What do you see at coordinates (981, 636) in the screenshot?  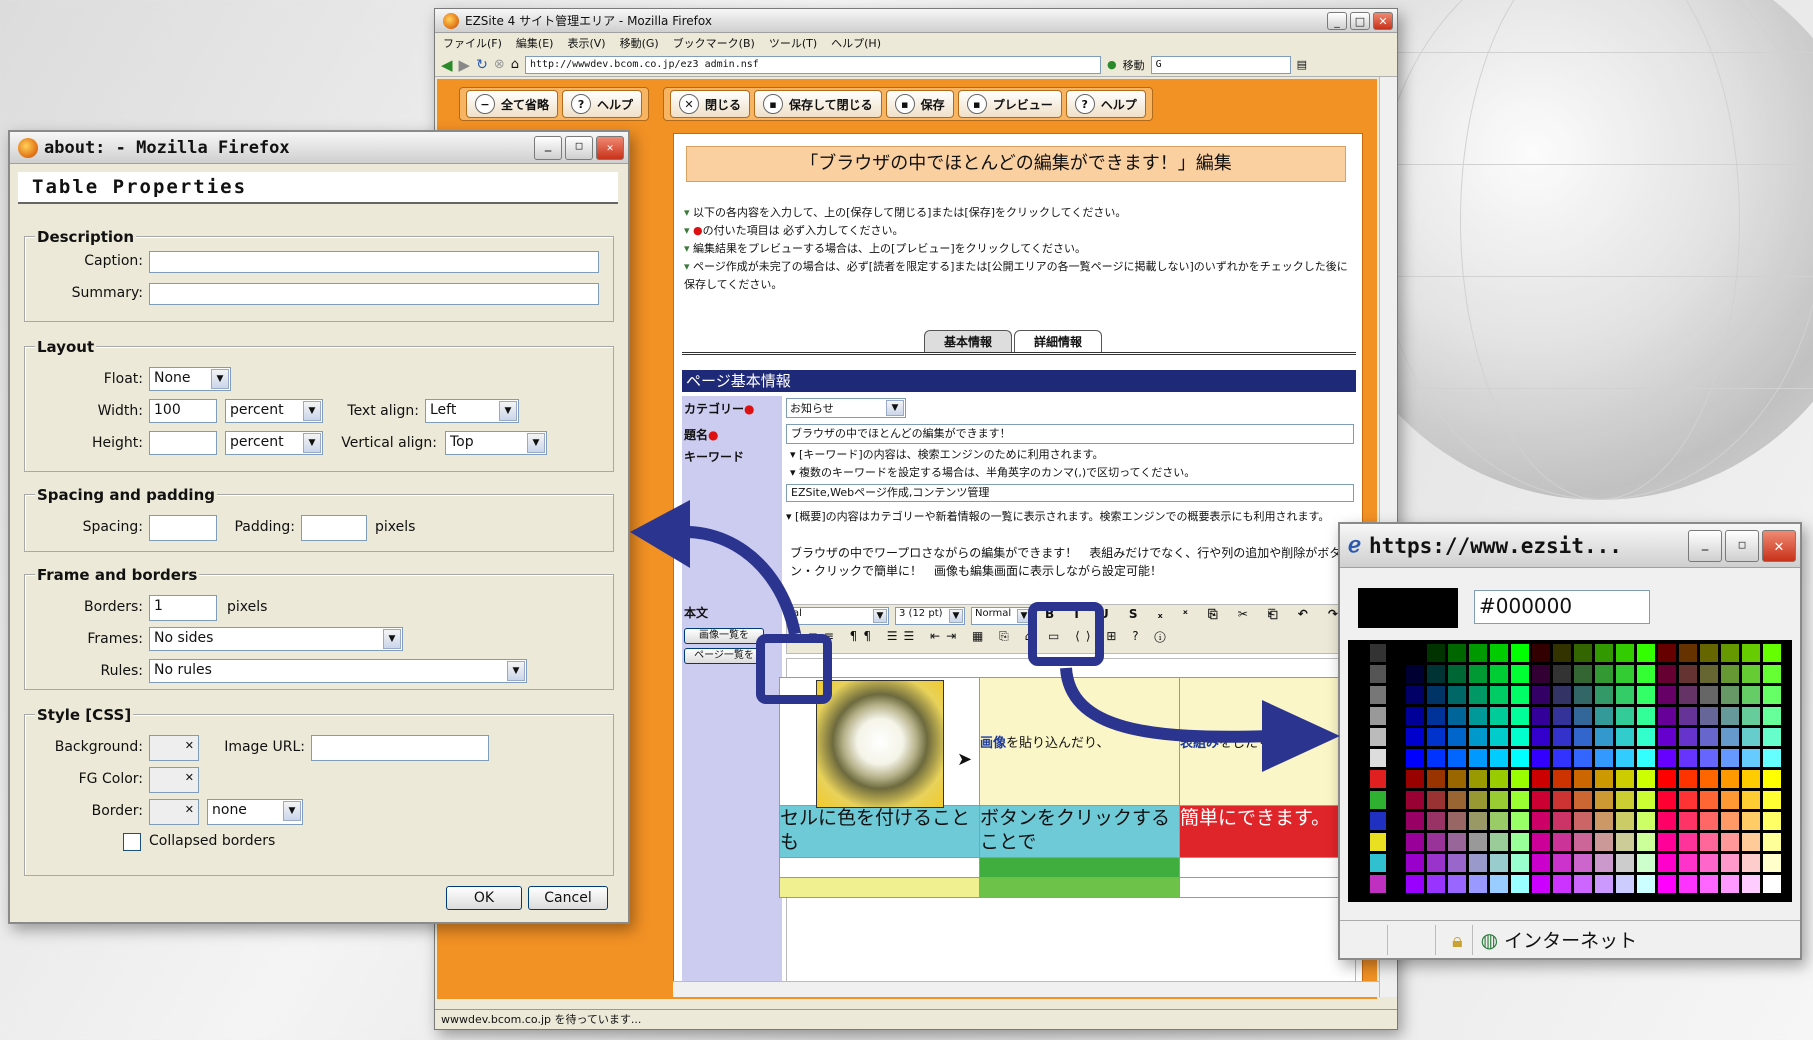 I see `layout-buttons: ☐≡≡ ¶¶ ☰☰ ⇤⇥ ▦ ⎘ ⌂ ▭ ⟨⟩ ⊞ ? ⓘ` at bounding box center [981, 636].